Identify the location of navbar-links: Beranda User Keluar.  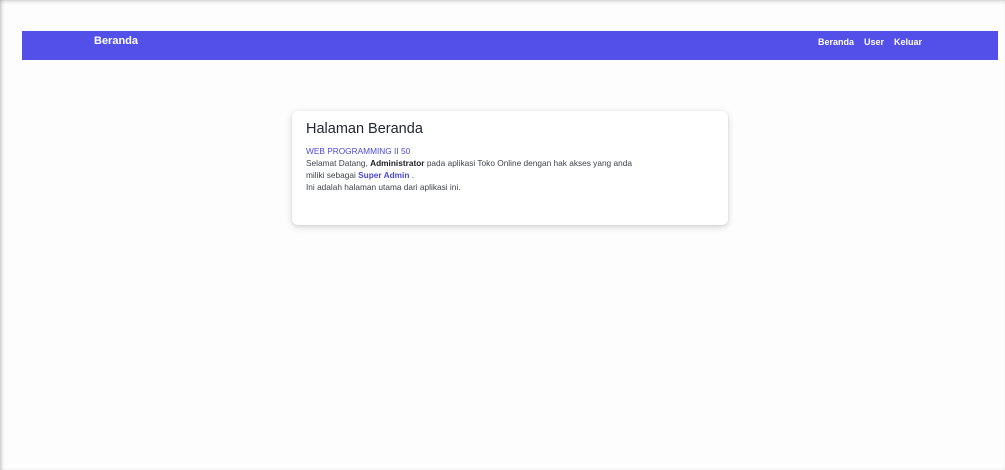
(870, 42).